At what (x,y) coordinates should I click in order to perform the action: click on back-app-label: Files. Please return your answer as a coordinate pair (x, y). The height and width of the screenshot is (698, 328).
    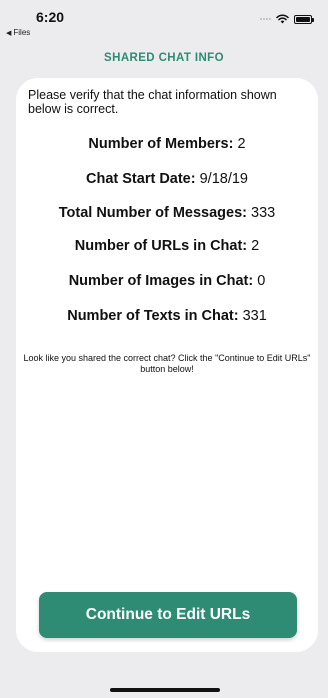
    Looking at the image, I should click on (22, 32).